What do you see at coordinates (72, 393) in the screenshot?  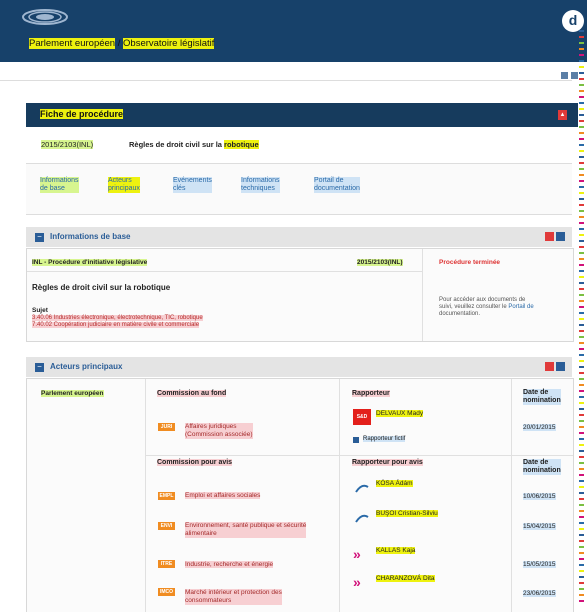 I see `institution-label: Parlement européen` at bounding box center [72, 393].